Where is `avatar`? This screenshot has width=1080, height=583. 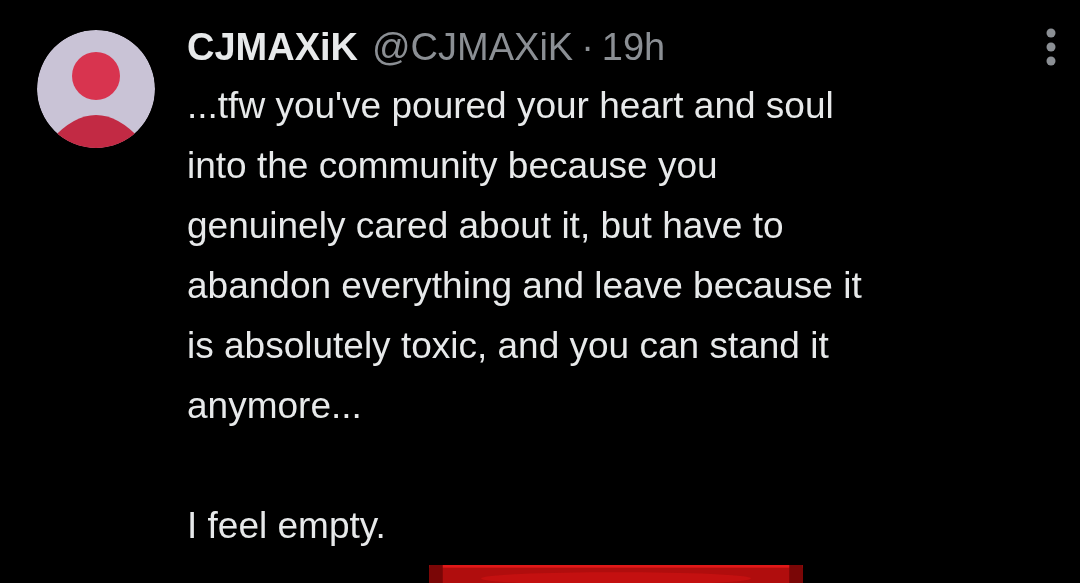
avatar is located at coordinates (96, 89).